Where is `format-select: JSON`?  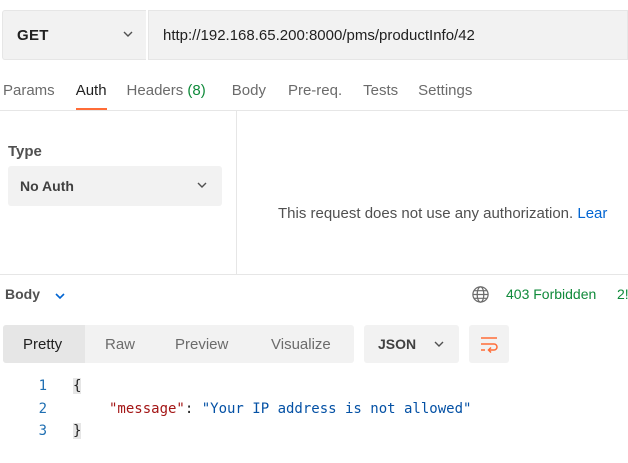 format-select: JSON is located at coordinates (411, 344).